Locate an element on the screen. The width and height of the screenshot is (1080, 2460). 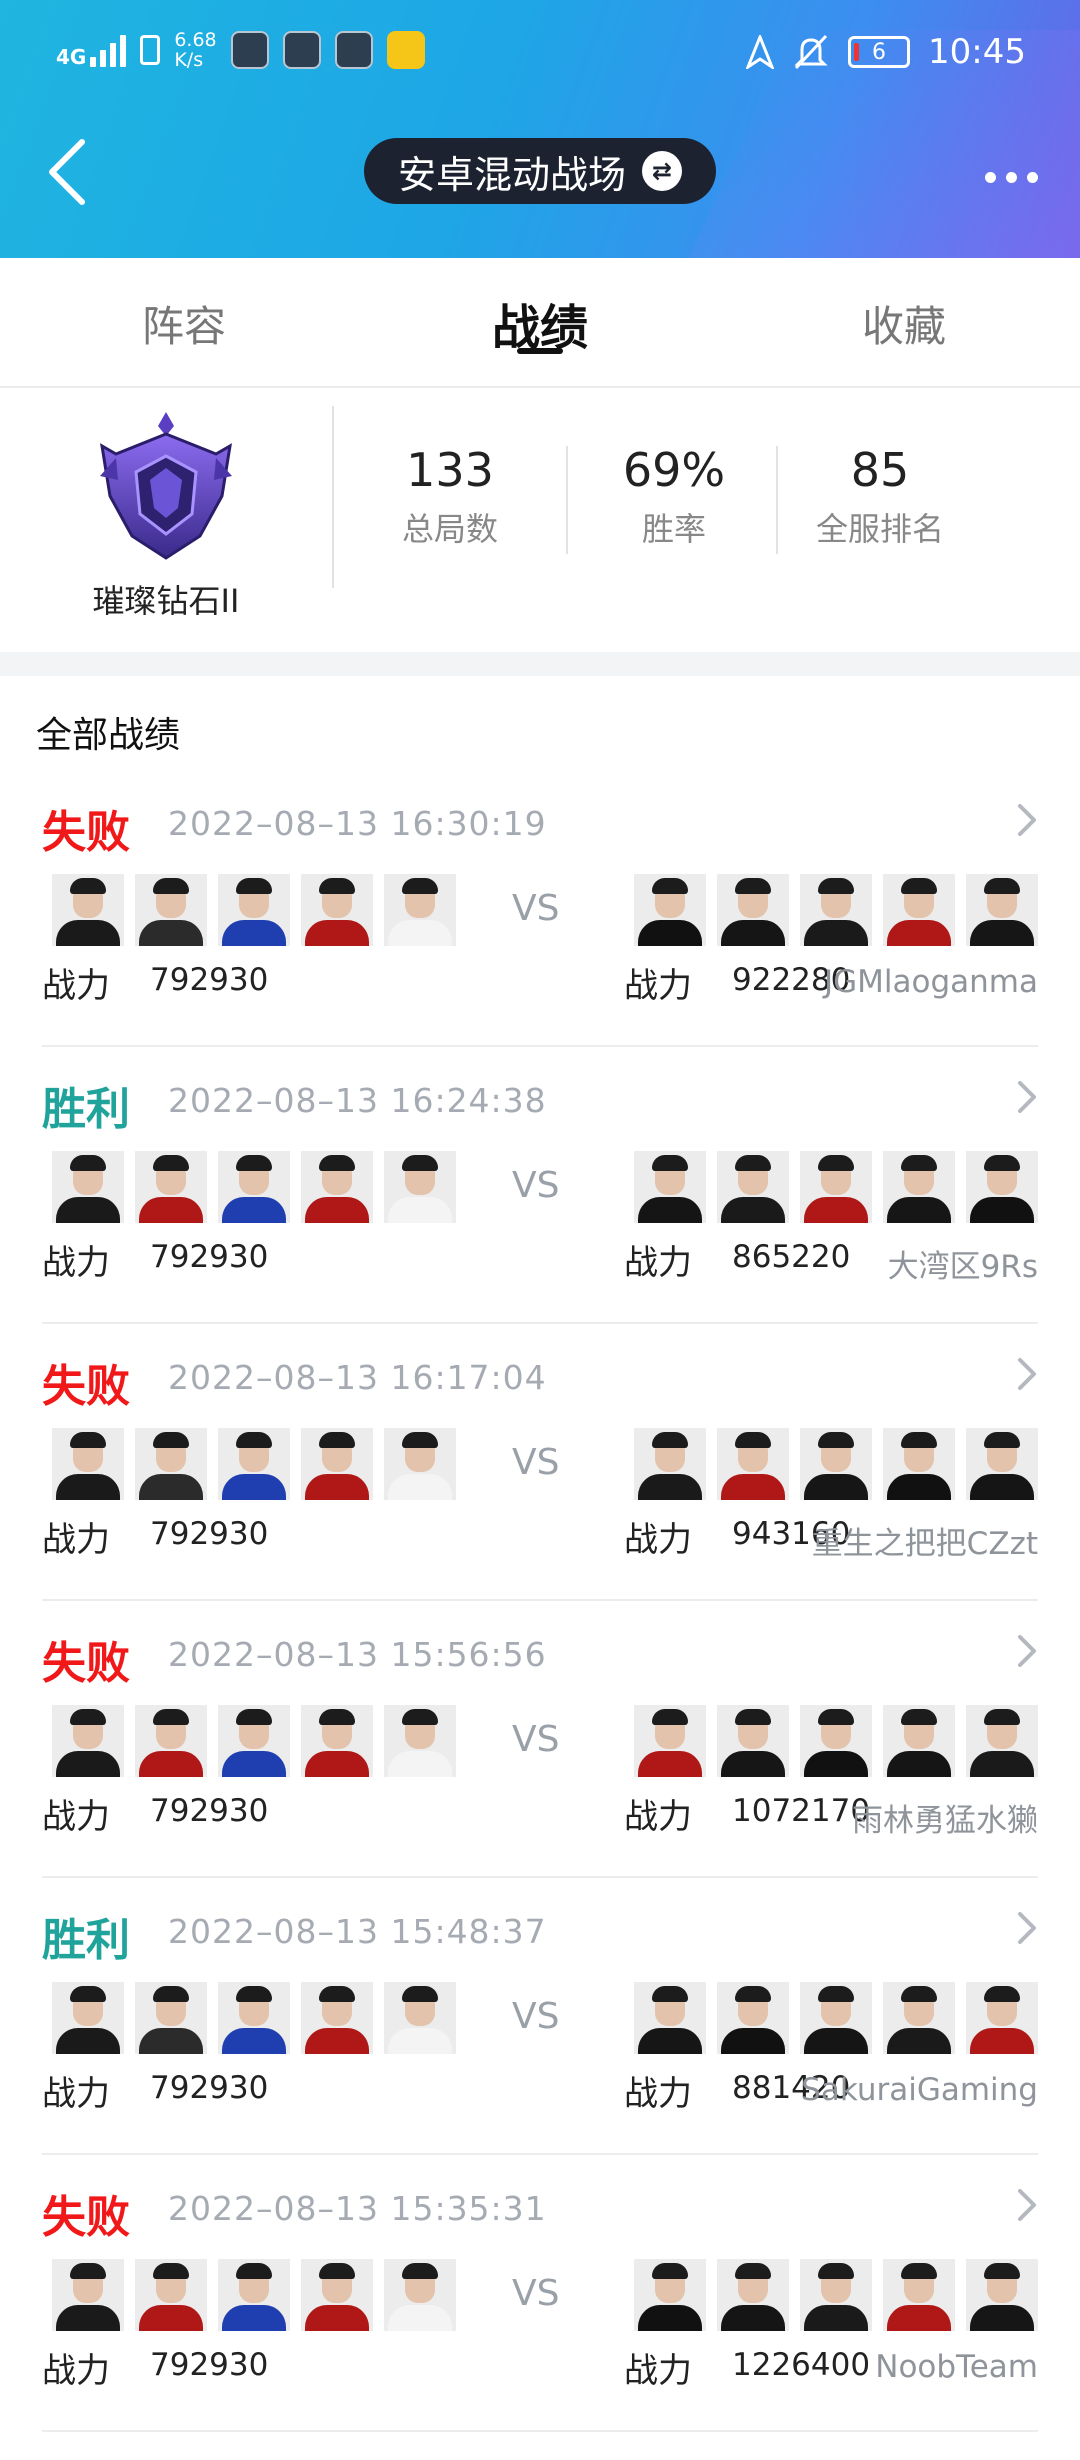
stat-server-rank: 85 全服排名 is located at coordinates (879, 495).